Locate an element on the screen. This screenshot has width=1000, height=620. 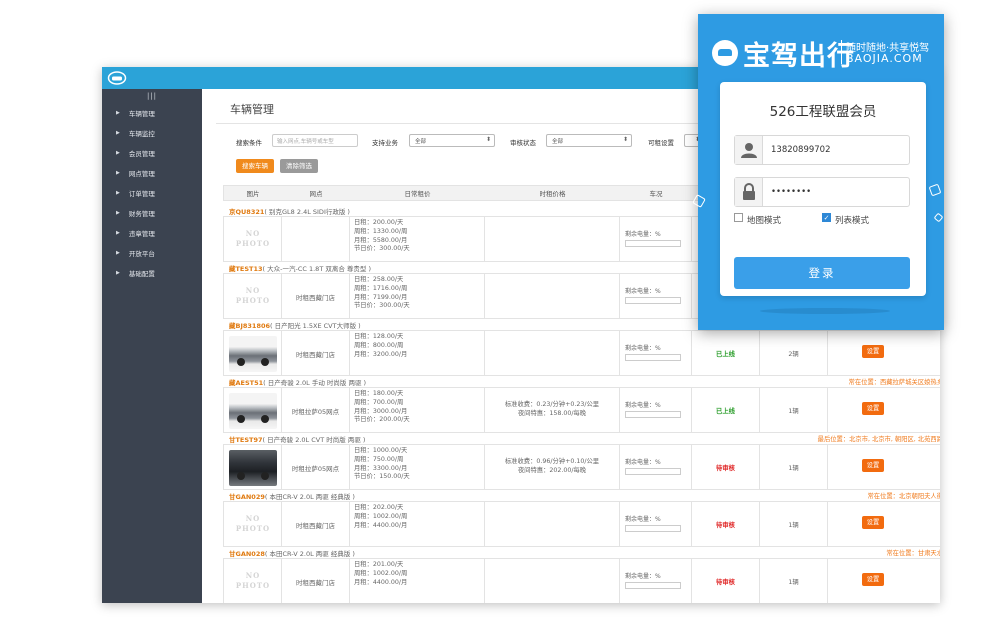
business-select: 全部 is located at coordinates (452, 140).